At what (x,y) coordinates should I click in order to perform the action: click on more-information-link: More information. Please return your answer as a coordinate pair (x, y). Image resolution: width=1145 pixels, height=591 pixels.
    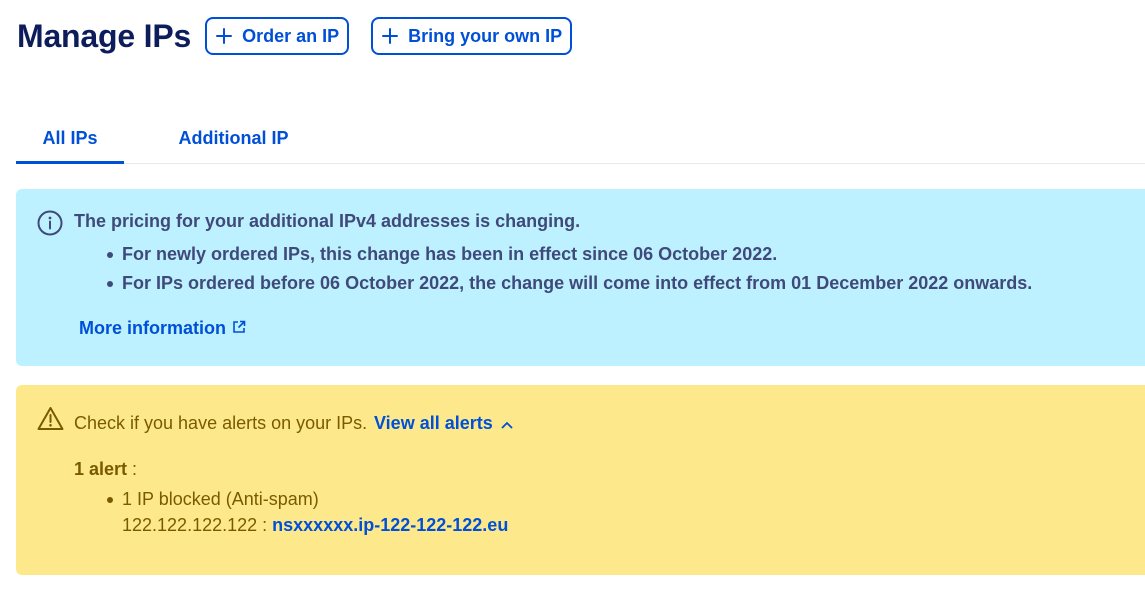
    Looking at the image, I should click on (162, 328).